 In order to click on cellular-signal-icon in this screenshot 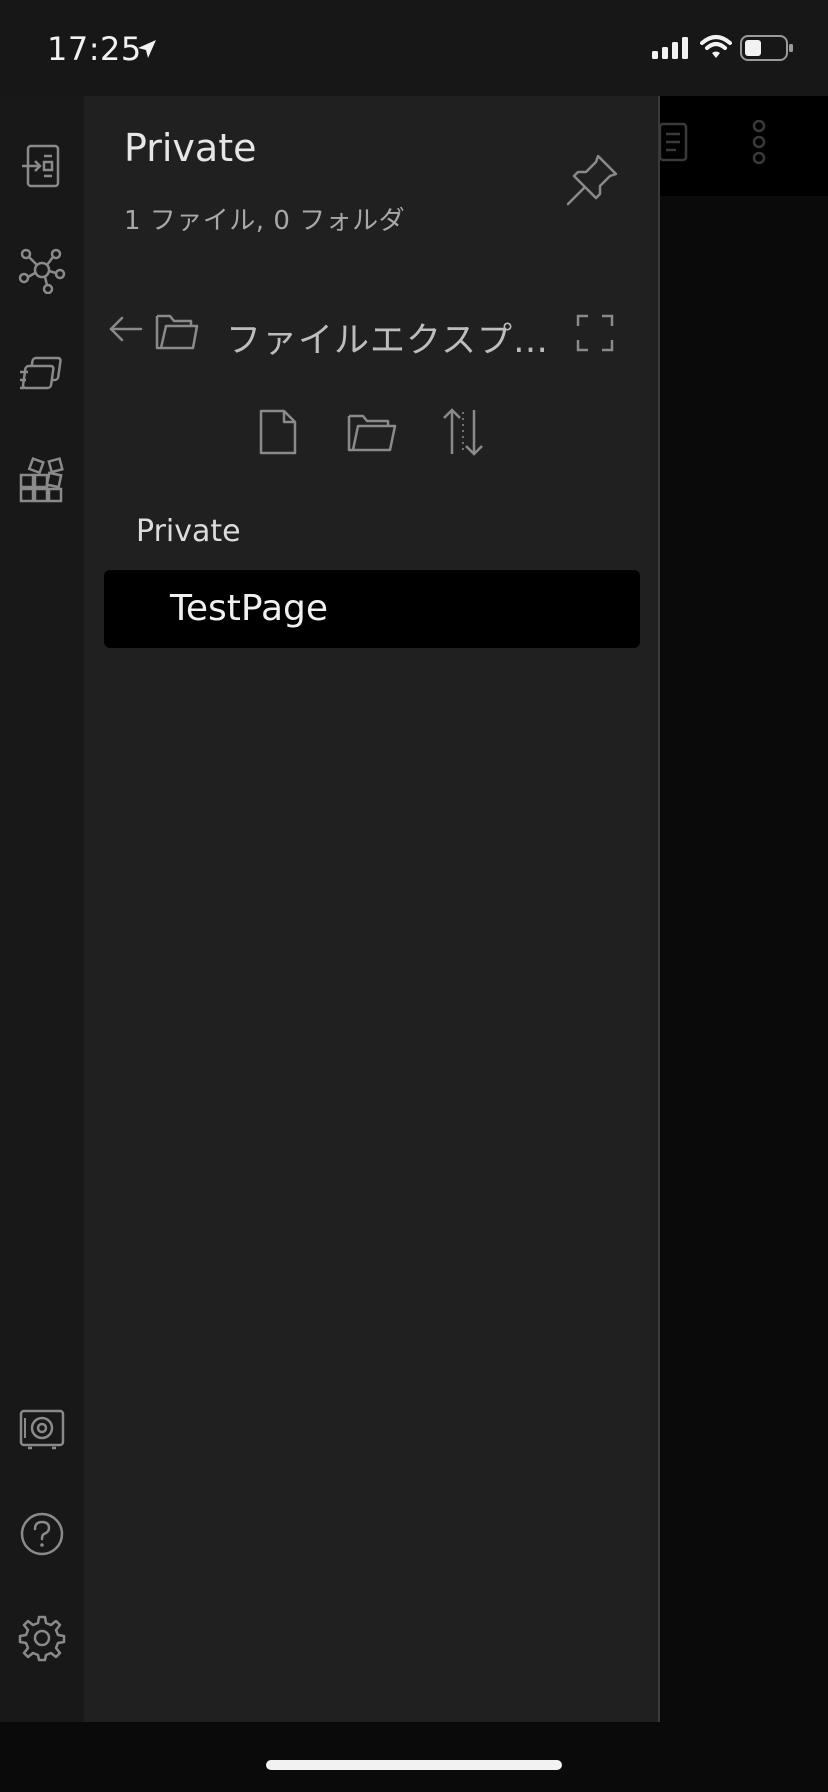, I will do `click(671, 48)`.